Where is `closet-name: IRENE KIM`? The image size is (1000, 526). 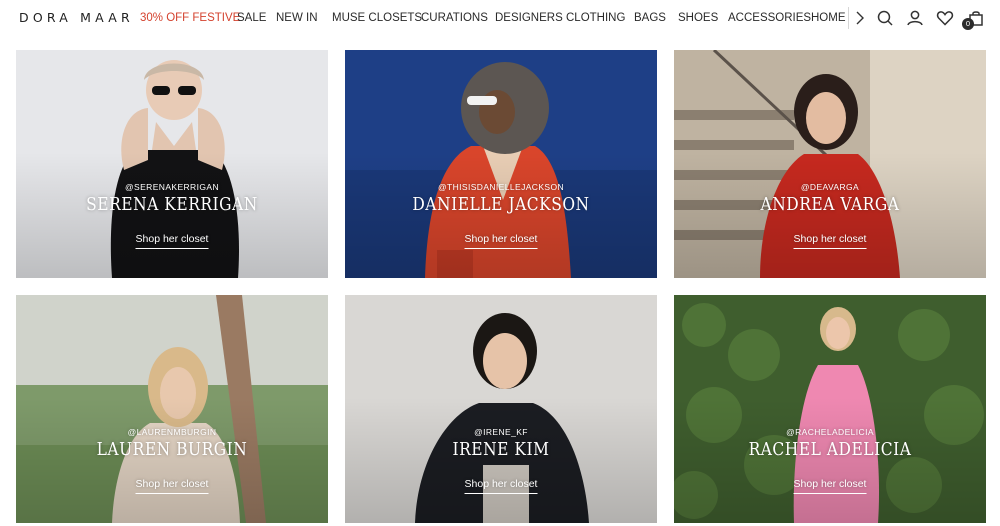
closet-name: IRENE KIM is located at coordinates (501, 449).